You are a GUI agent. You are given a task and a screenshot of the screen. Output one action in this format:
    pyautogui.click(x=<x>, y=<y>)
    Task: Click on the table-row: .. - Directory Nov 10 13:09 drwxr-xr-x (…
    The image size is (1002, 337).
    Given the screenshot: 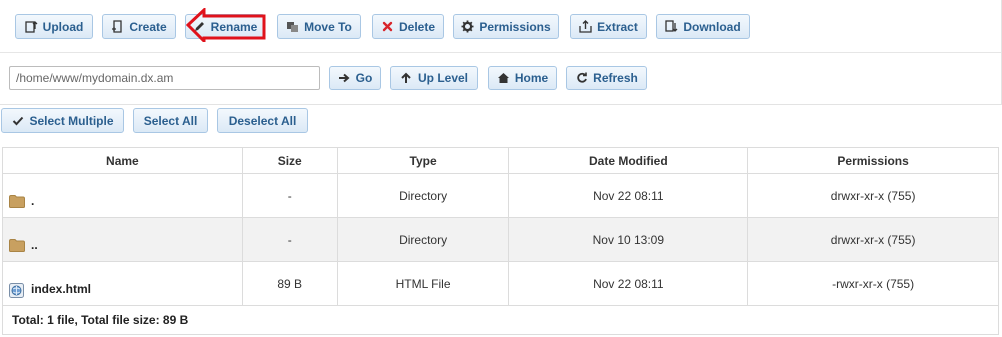 What is the action you would take?
    pyautogui.click(x=500, y=239)
    